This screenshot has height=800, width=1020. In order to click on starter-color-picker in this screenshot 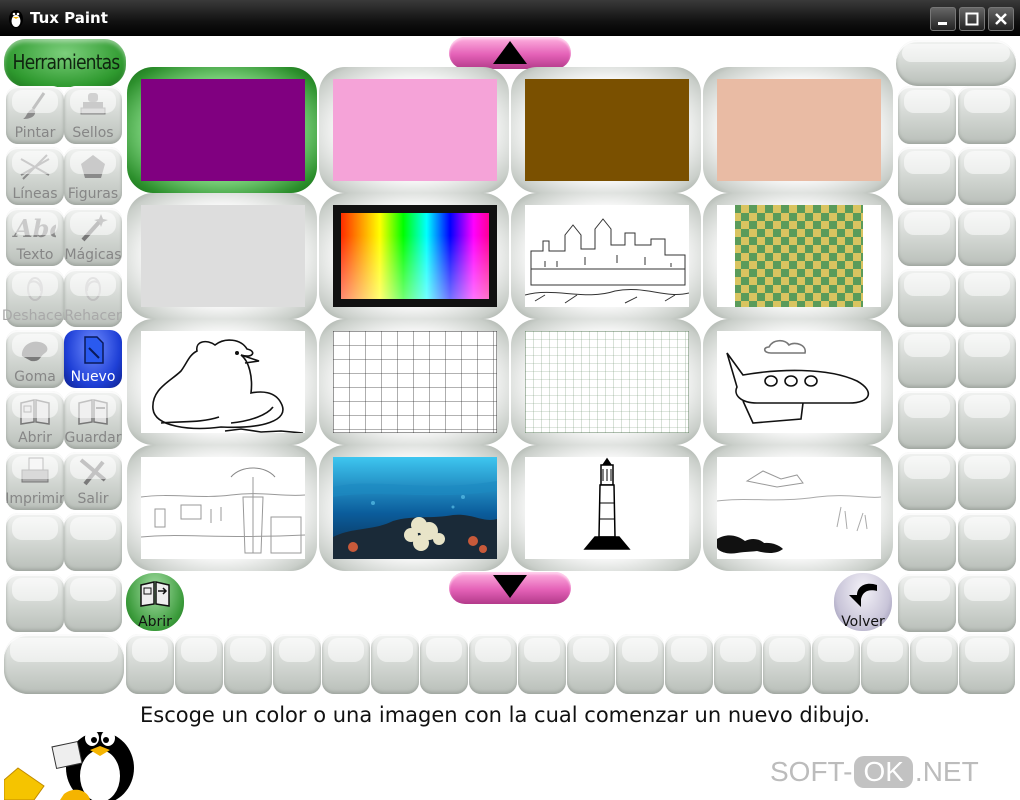, I will do `click(414, 256)`.